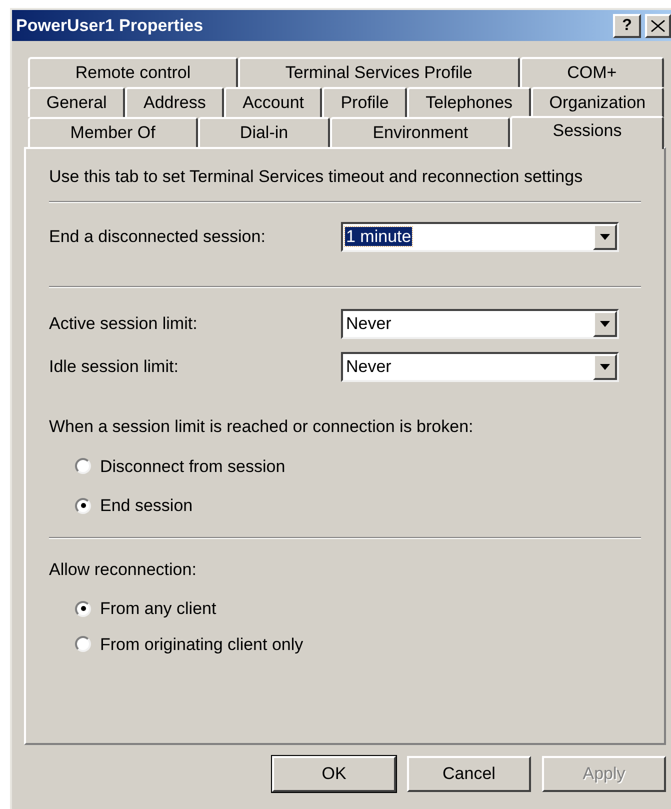 The image size is (671, 809). What do you see at coordinates (157, 237) in the screenshot?
I see `field-label: End a disconnected session:` at bounding box center [157, 237].